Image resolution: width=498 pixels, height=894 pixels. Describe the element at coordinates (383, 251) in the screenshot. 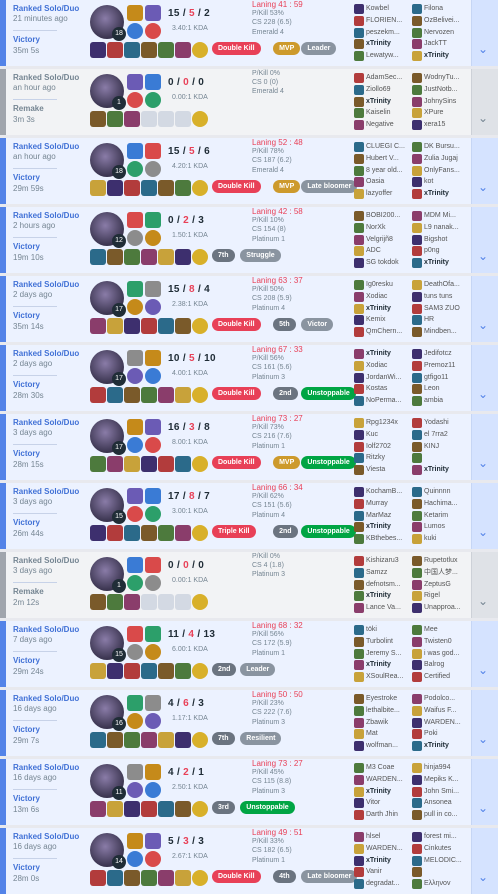

I see `team-player: ADC` at that location.